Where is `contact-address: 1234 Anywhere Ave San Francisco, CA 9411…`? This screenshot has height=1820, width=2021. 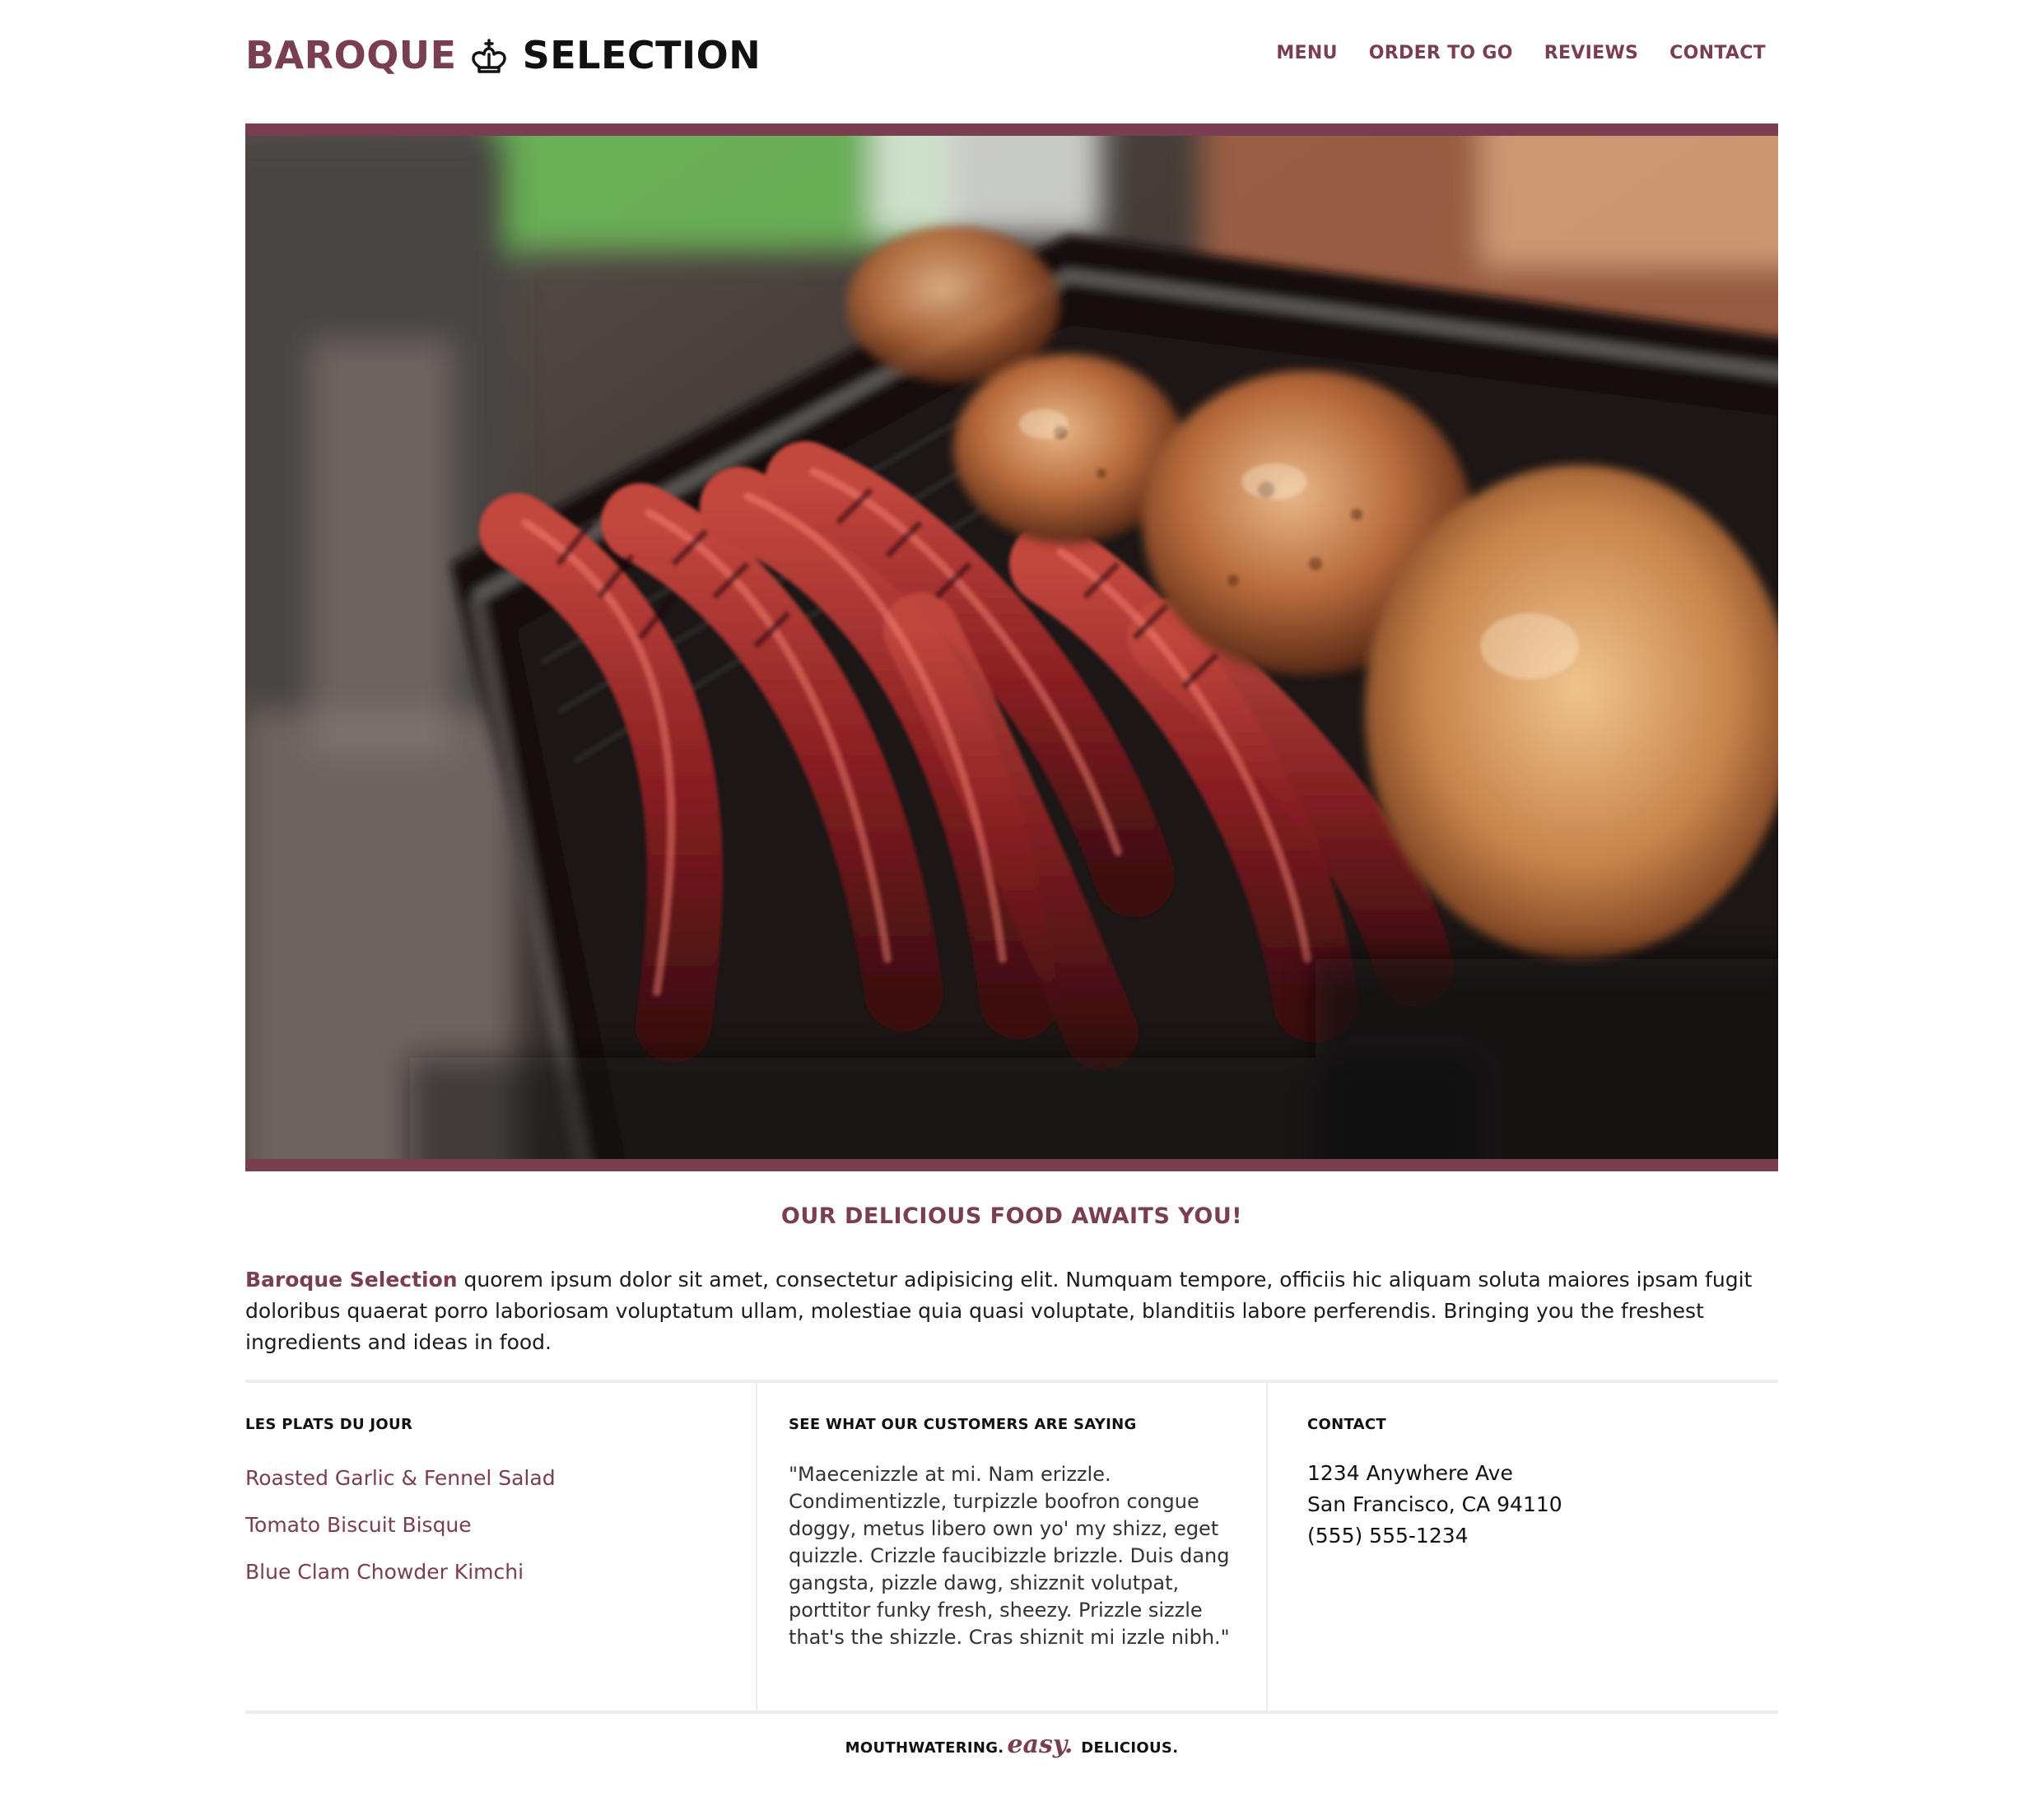
contact-address: 1234 Anywhere Ave San Francisco, CA 9411… is located at coordinates (1542, 1505).